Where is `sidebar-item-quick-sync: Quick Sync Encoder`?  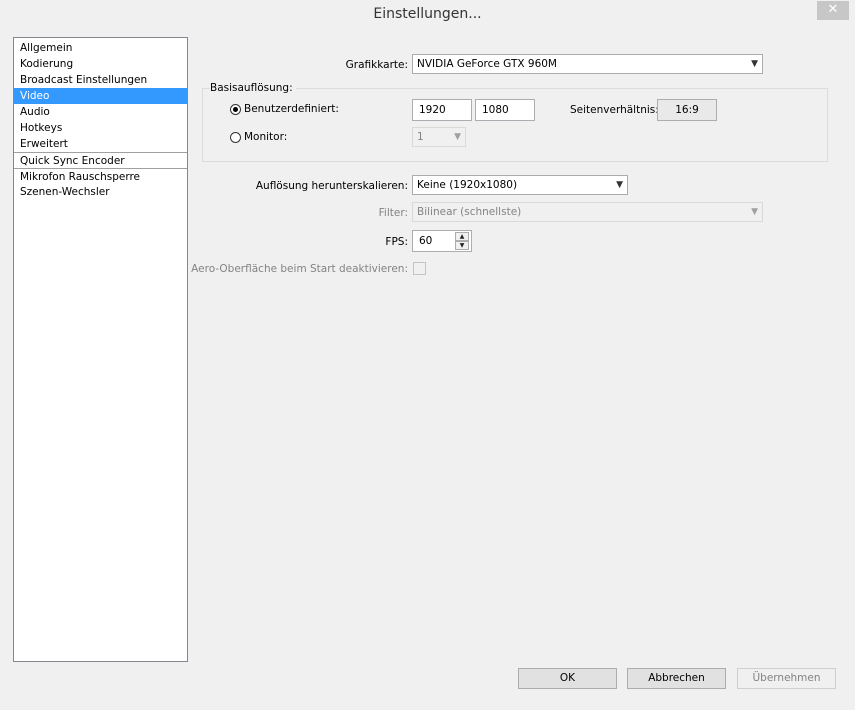 sidebar-item-quick-sync: Quick Sync Encoder is located at coordinates (100, 160).